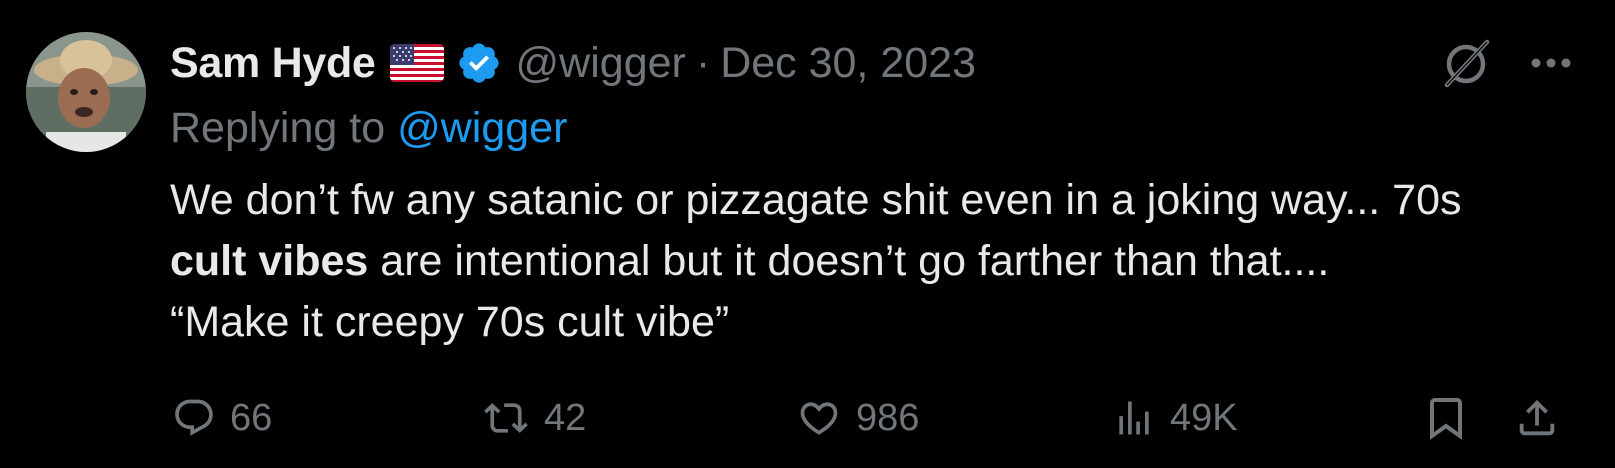 The height and width of the screenshot is (468, 1615). What do you see at coordinates (86, 92) in the screenshot?
I see `avatar` at bounding box center [86, 92].